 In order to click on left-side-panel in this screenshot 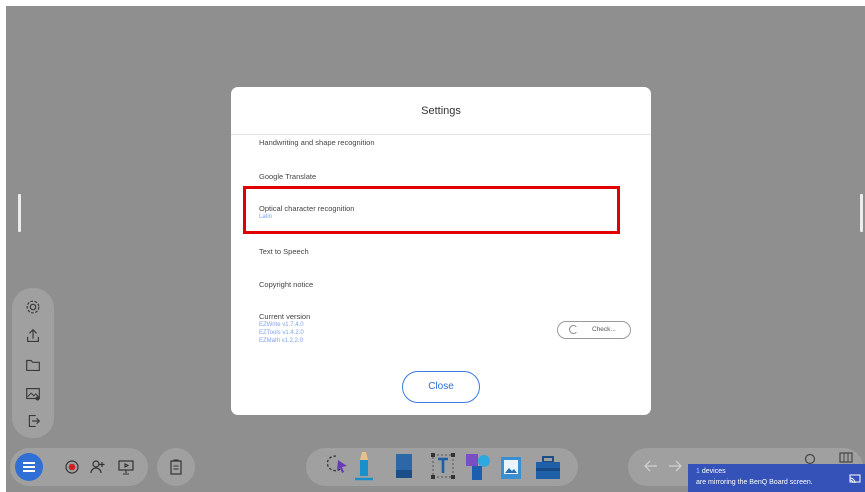, I will do `click(33, 363)`.